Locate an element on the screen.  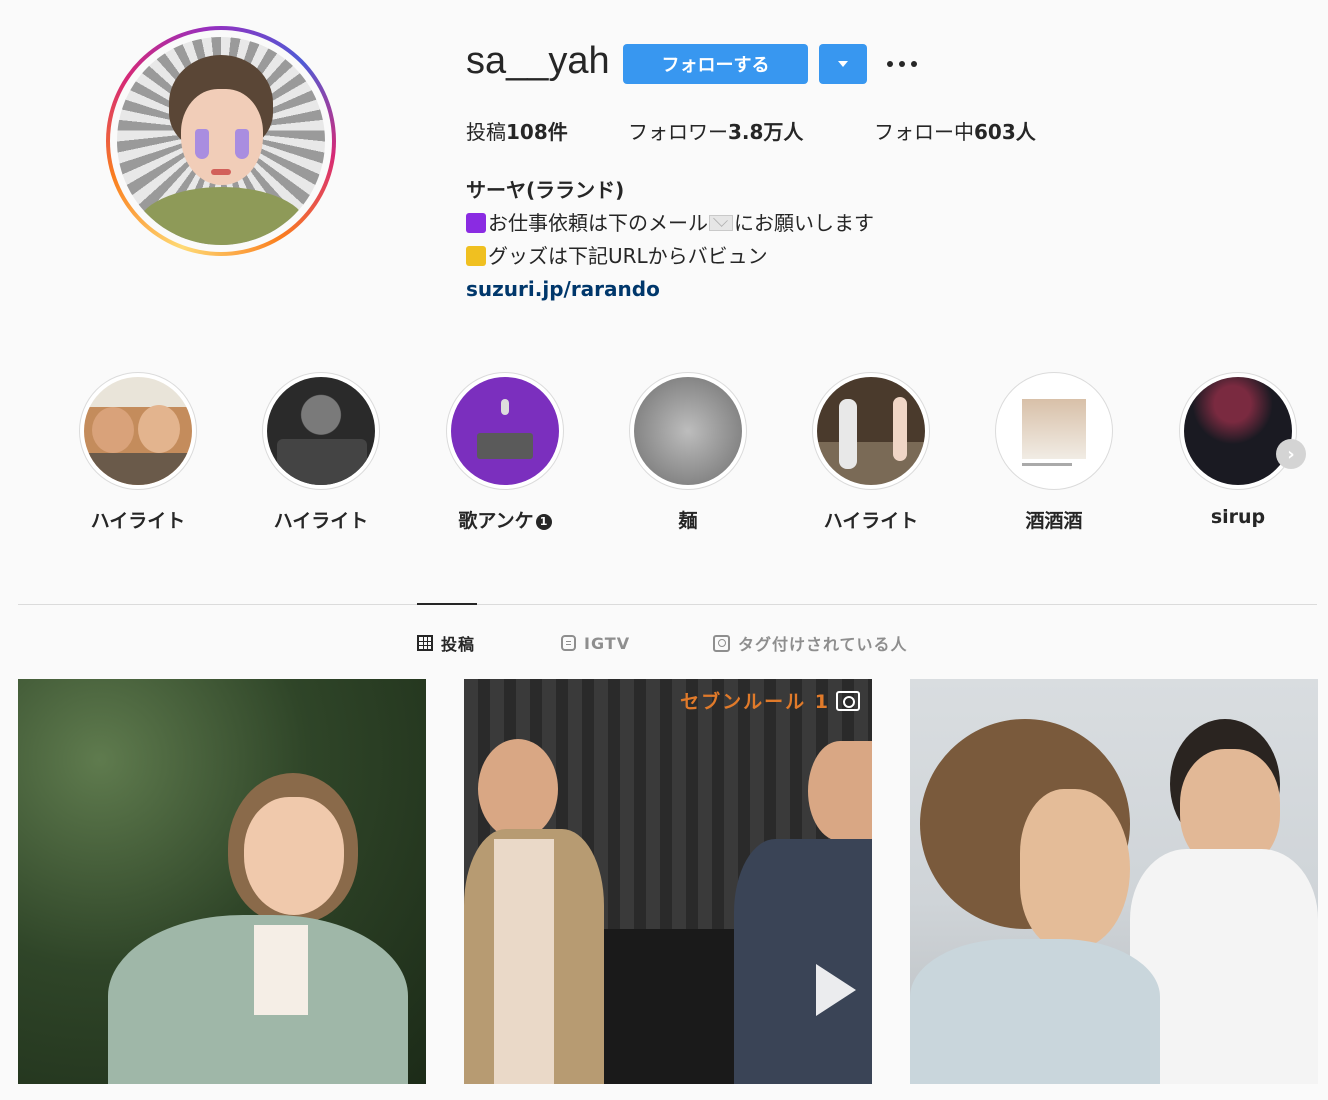
bio-link: suzuri.jp/rarando is located at coordinates (563, 289).